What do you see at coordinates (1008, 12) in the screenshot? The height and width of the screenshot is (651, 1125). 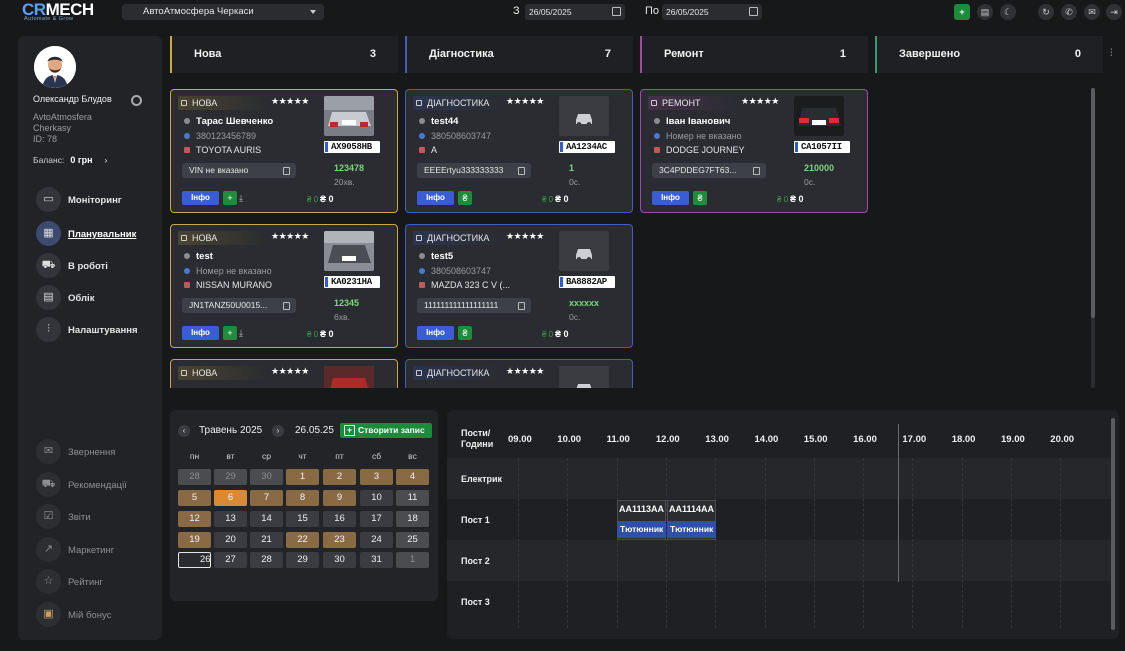 I see `theme-icon: ☾` at bounding box center [1008, 12].